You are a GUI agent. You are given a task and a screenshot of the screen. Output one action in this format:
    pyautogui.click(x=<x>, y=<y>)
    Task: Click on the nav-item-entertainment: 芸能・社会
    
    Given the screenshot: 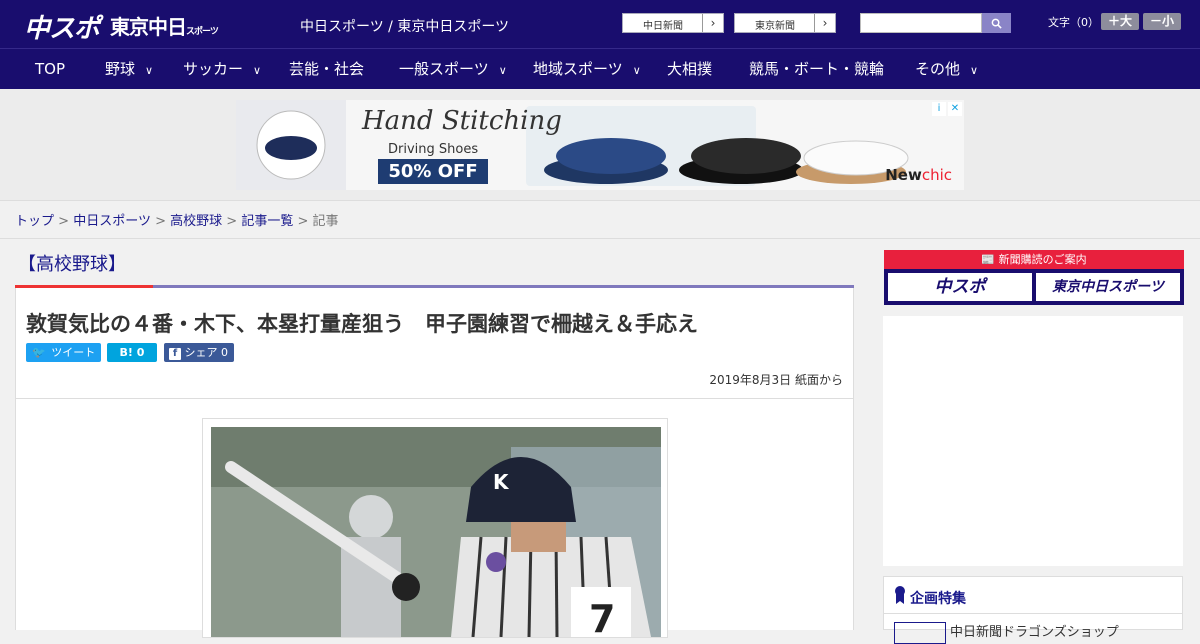 What is the action you would take?
    pyautogui.click(x=326, y=69)
    